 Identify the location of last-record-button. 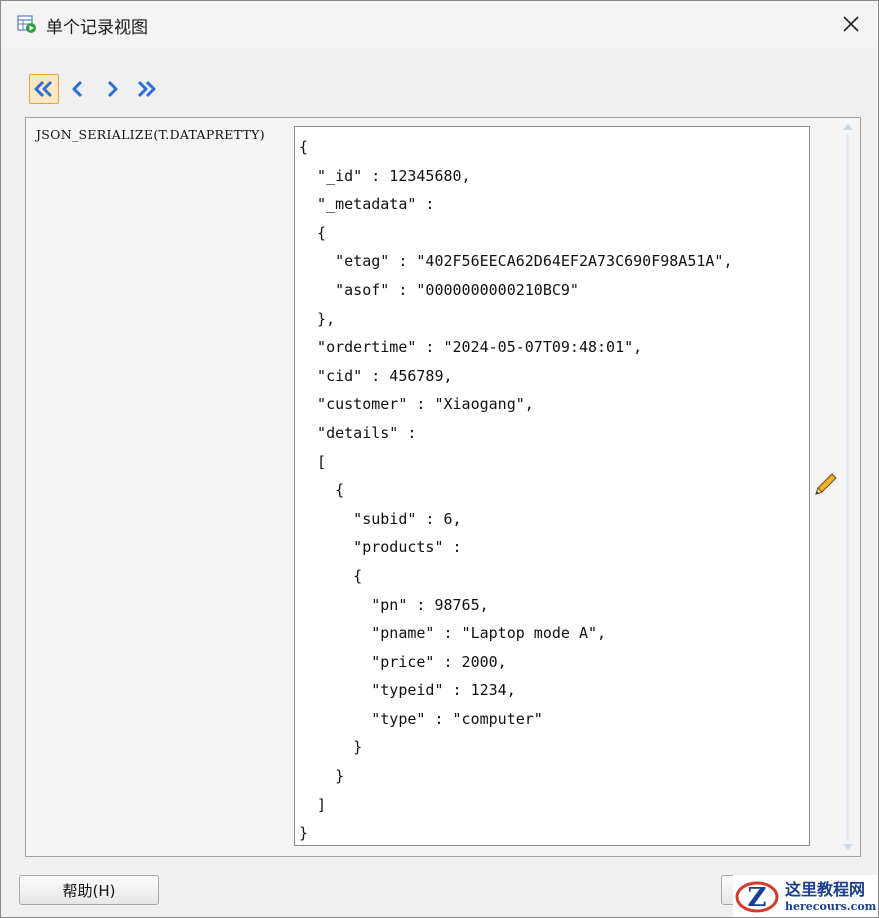
(146, 89).